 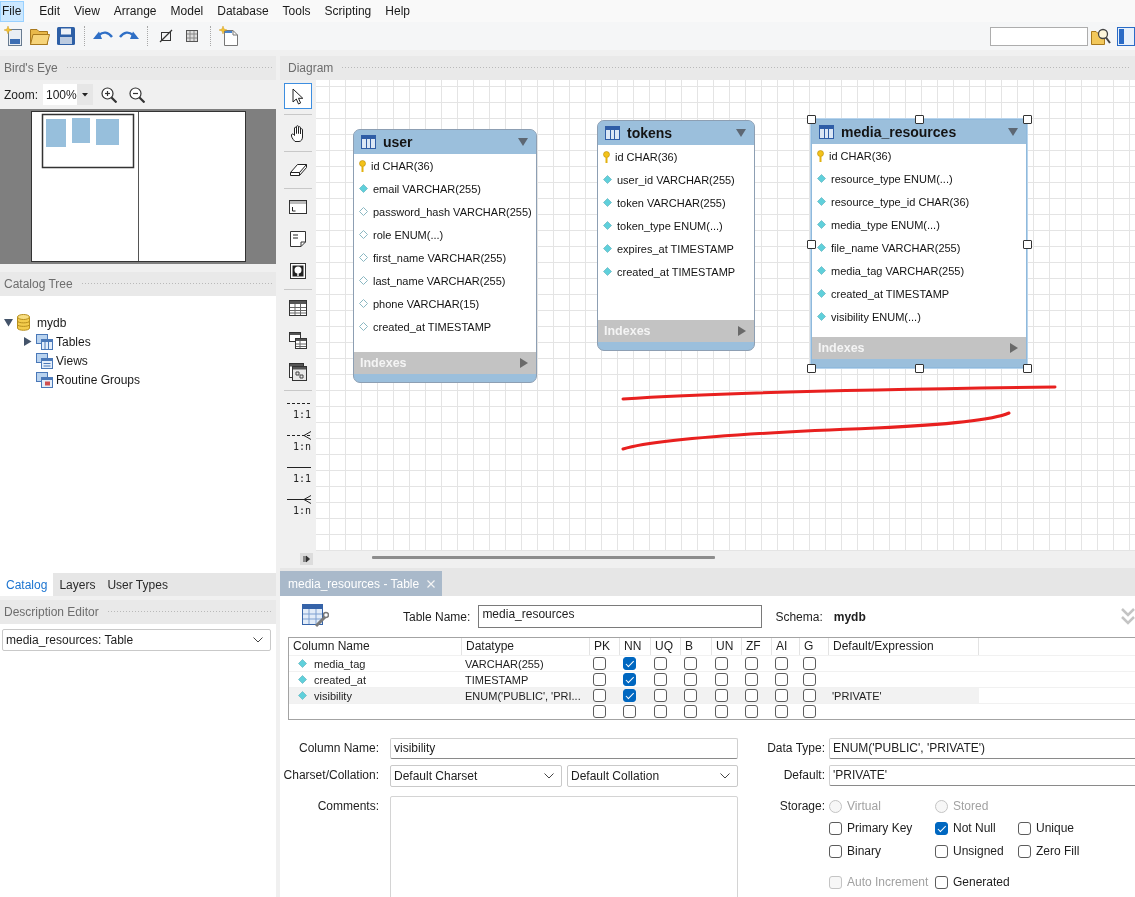 What do you see at coordinates (137, 584) in the screenshot?
I see `panel-tab: User Types` at bounding box center [137, 584].